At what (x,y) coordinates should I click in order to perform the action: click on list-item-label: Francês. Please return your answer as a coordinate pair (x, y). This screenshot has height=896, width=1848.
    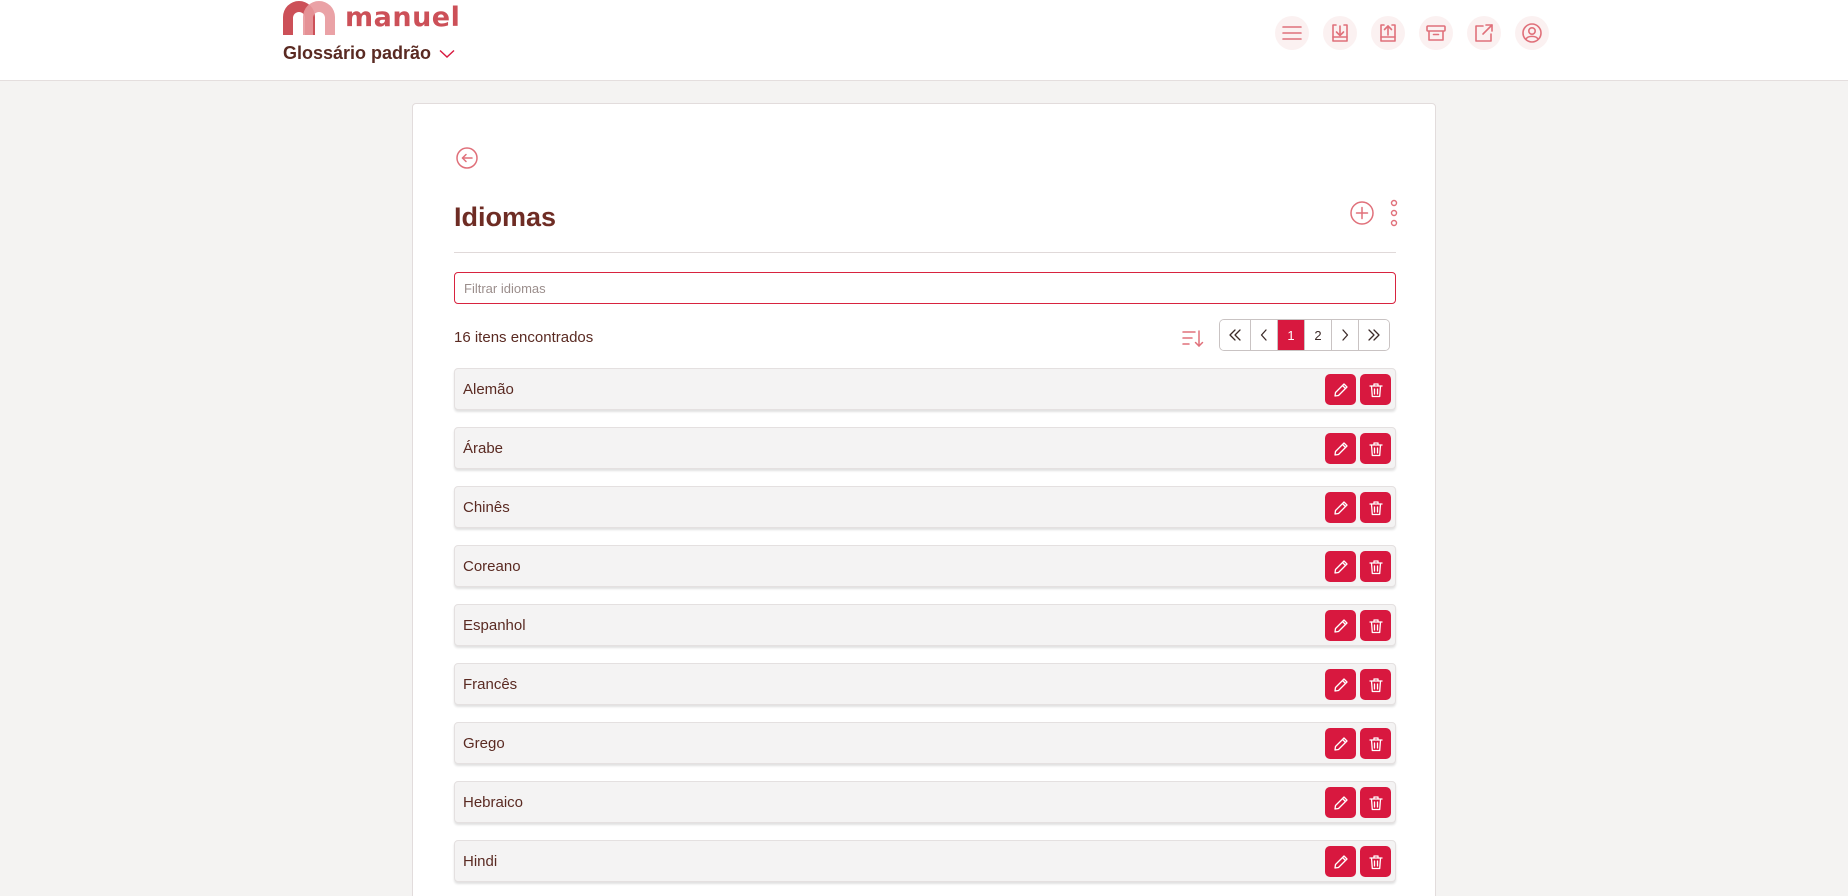
    Looking at the image, I should click on (490, 684).